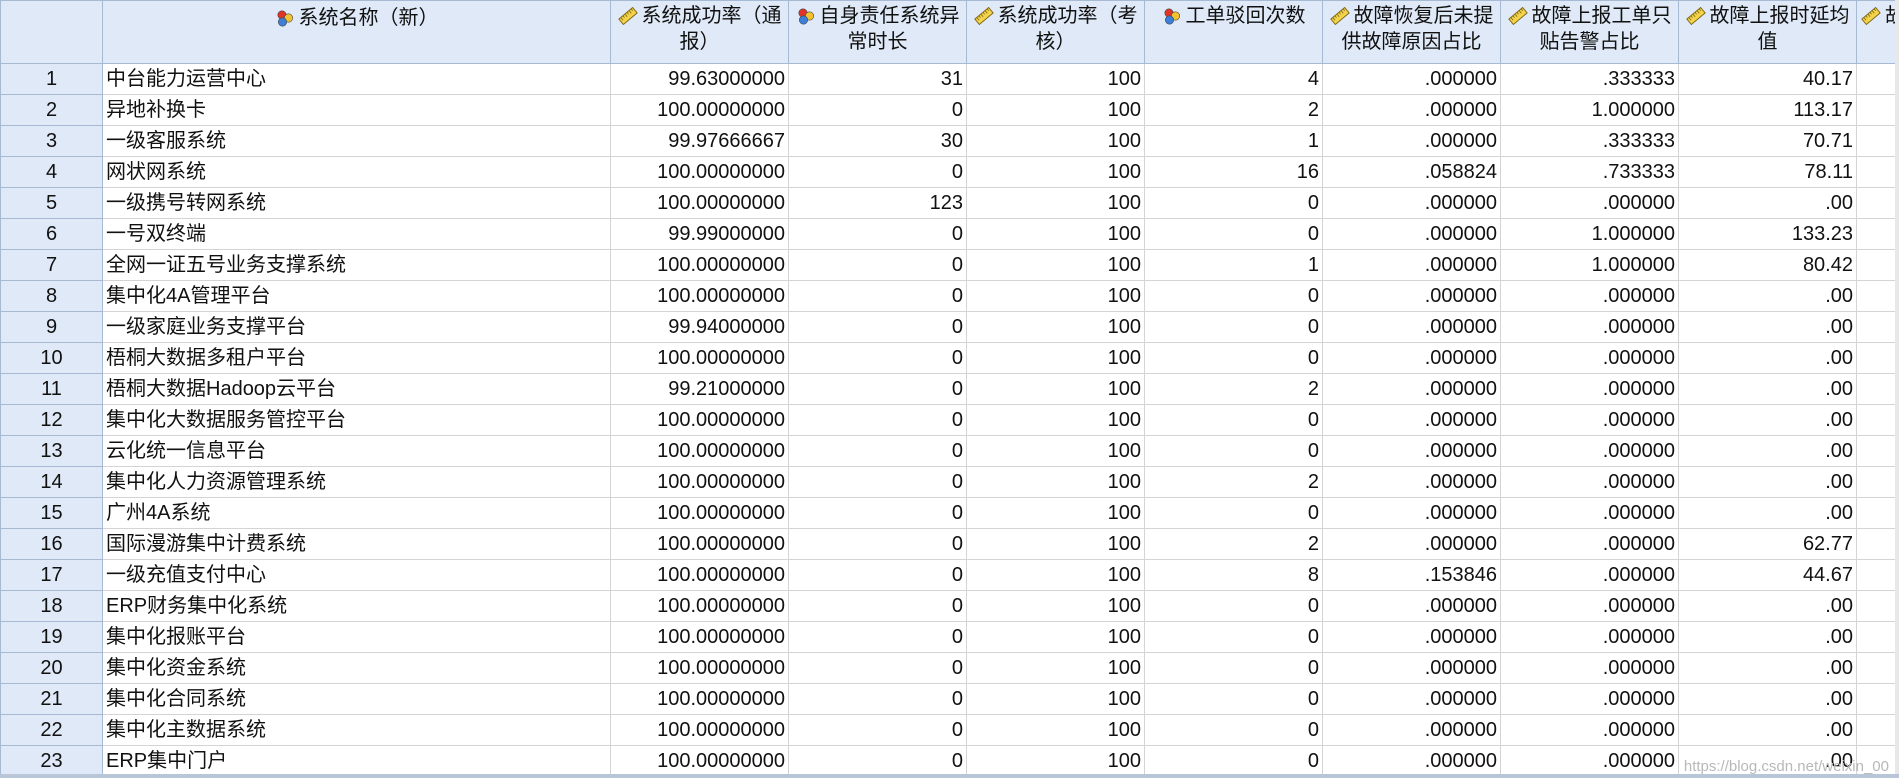  I want to click on column-header: 故障上报时延均值, so click(1767, 32).